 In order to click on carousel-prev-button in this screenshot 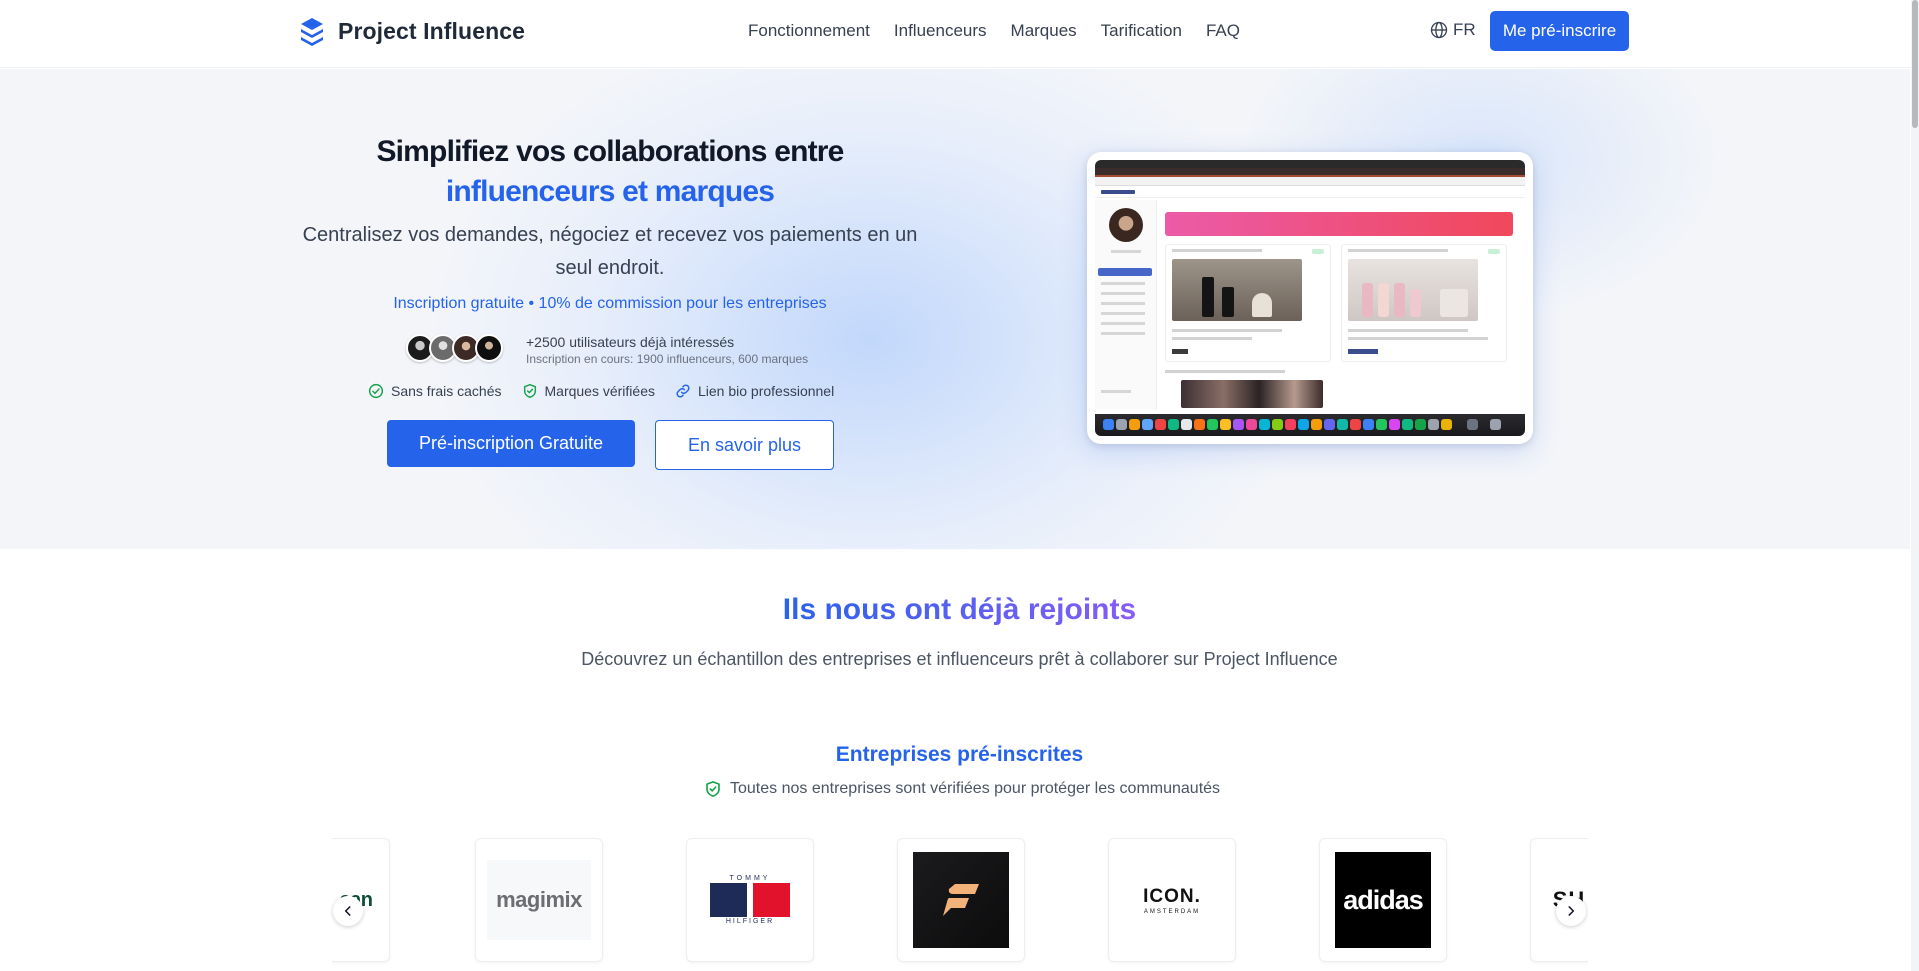, I will do `click(348, 911)`.